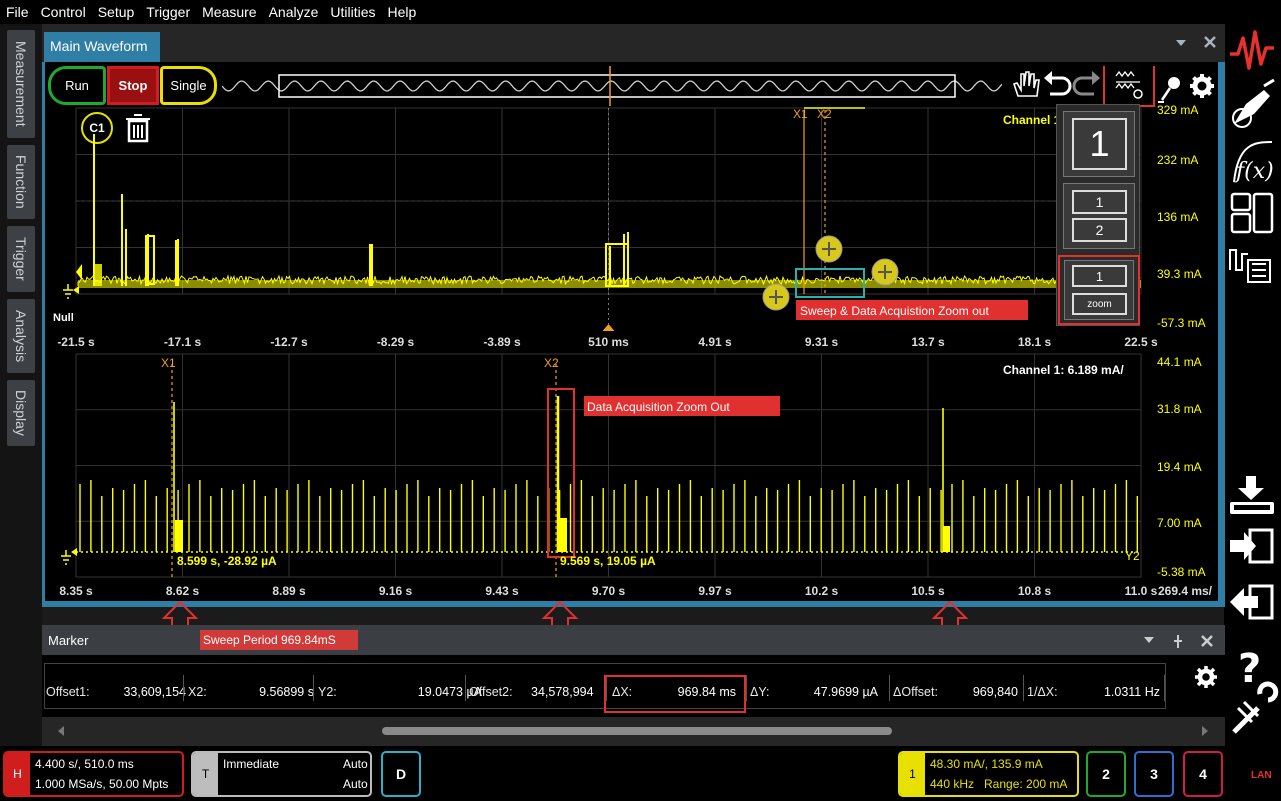 The image size is (1281, 801). Describe the element at coordinates (76, 342) in the screenshot. I see `svg-text: -21.5 s` at that location.